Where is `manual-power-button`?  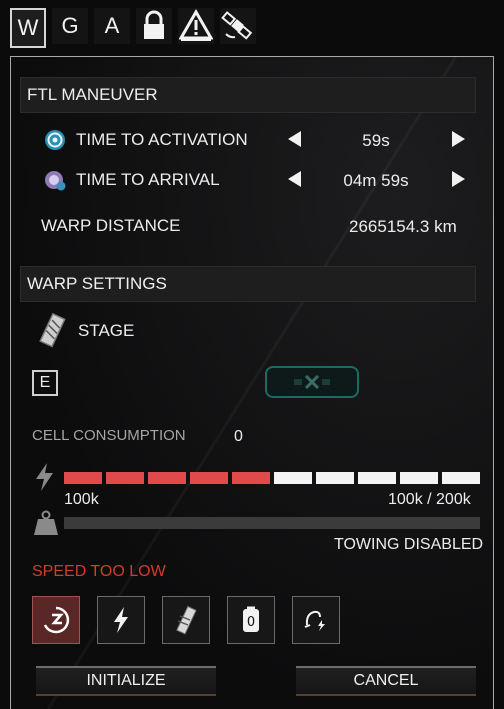
manual-power-button is located at coordinates (316, 620).